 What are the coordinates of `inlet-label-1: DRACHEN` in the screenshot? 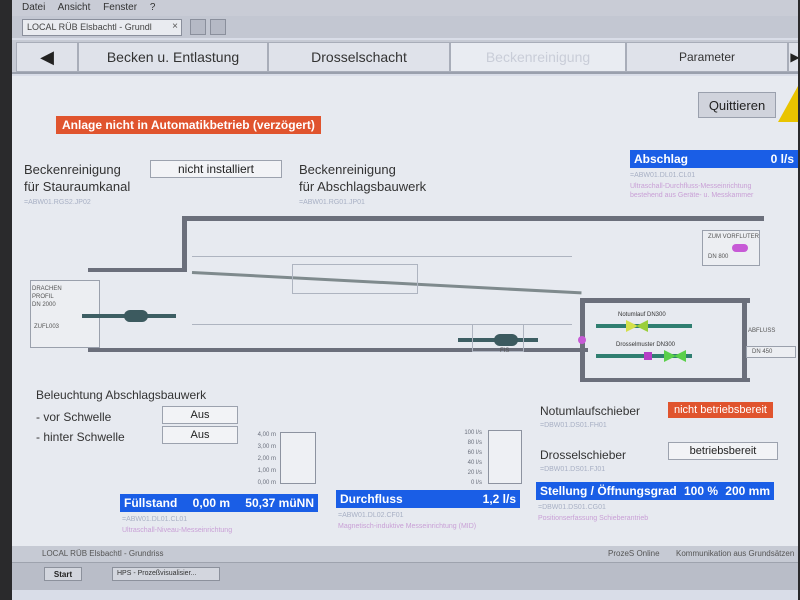 It's located at (47, 289).